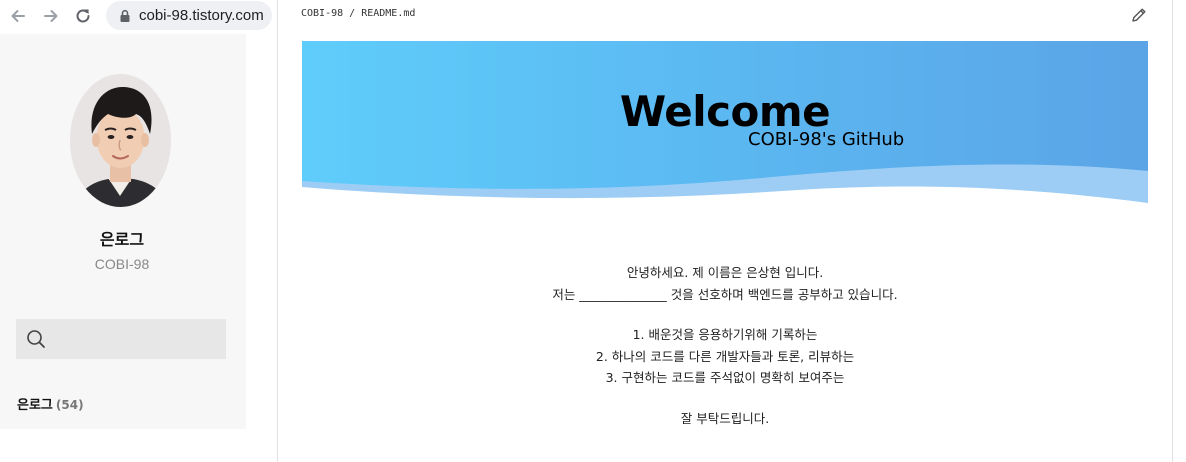 This screenshot has width=1186, height=462. I want to click on lock-icon, so click(125, 15).